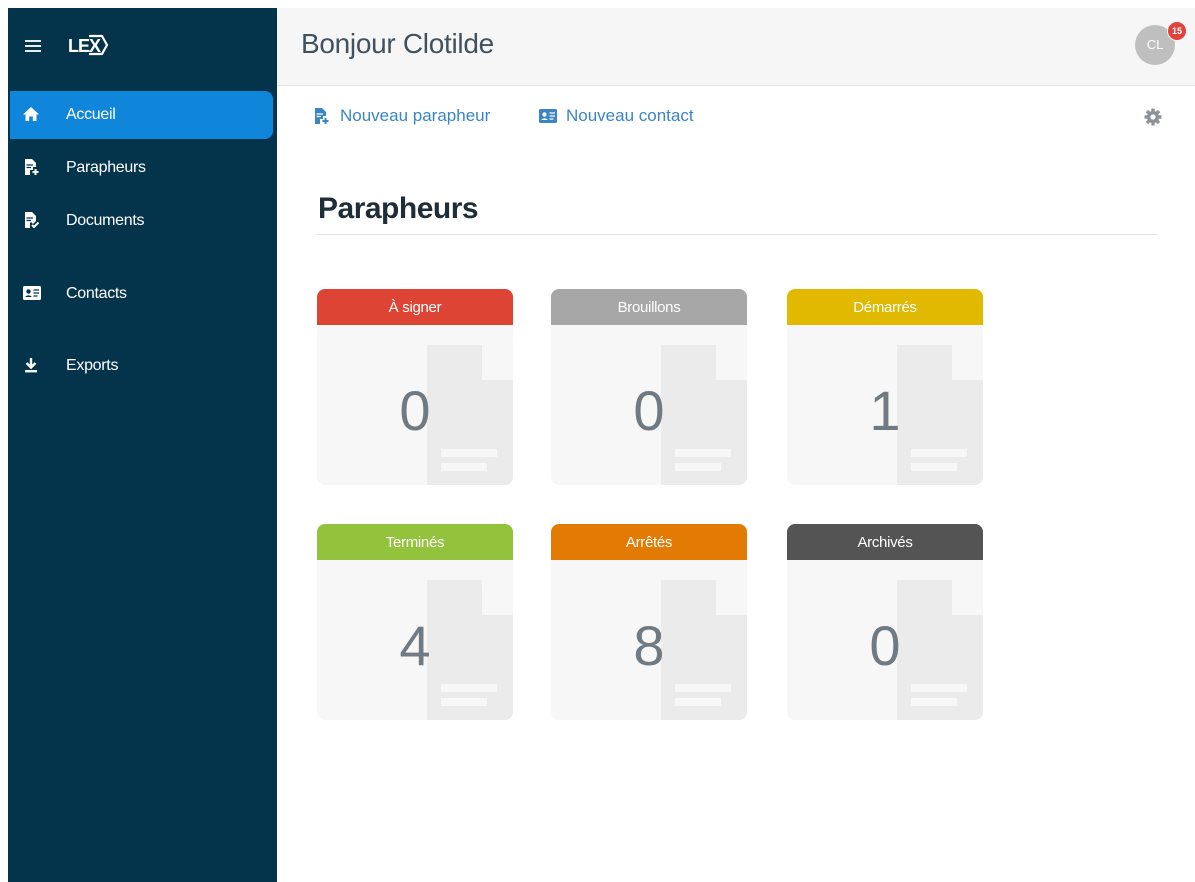 Image resolution: width=1195 pixels, height=882 pixels. I want to click on section-divider, so click(737, 234).